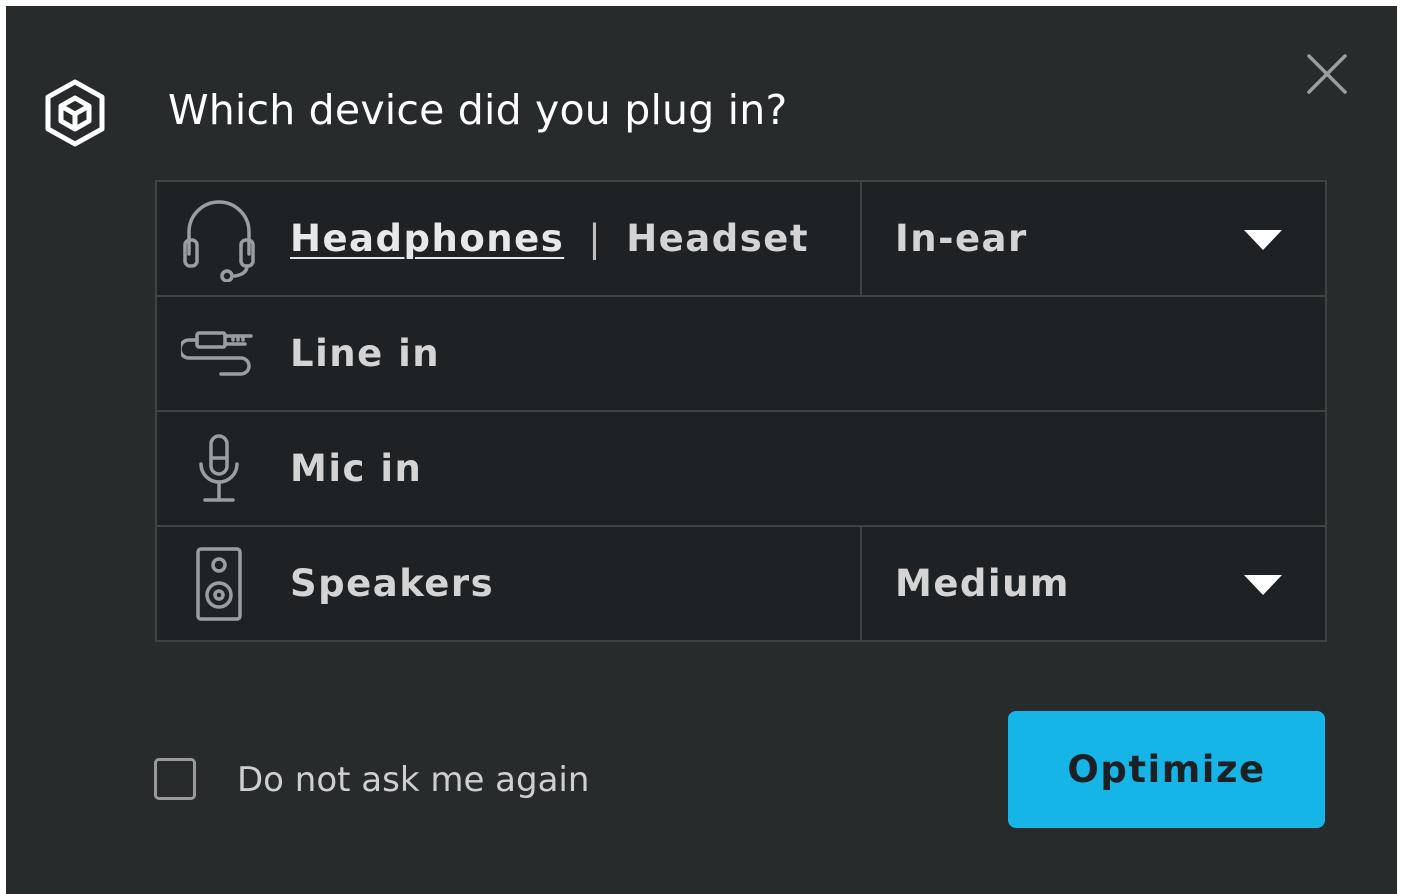  Describe the element at coordinates (219, 241) in the screenshot. I see `headset-icon` at that location.